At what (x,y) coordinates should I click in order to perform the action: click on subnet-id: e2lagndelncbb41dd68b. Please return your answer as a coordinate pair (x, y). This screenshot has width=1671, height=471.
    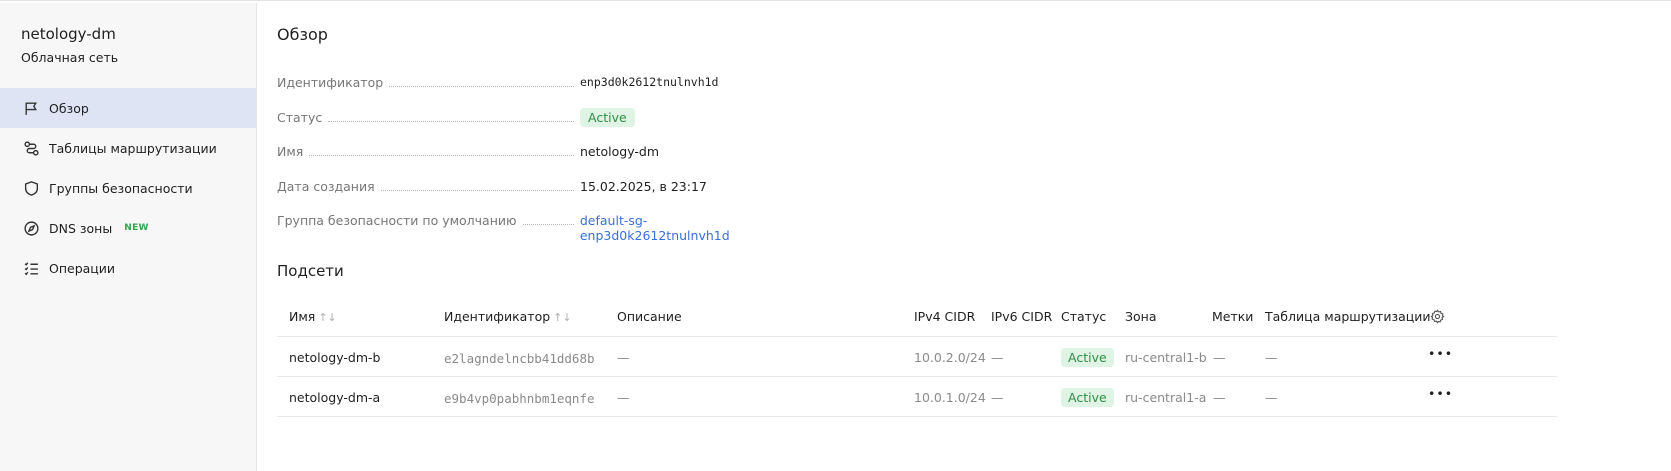
    Looking at the image, I should click on (519, 358).